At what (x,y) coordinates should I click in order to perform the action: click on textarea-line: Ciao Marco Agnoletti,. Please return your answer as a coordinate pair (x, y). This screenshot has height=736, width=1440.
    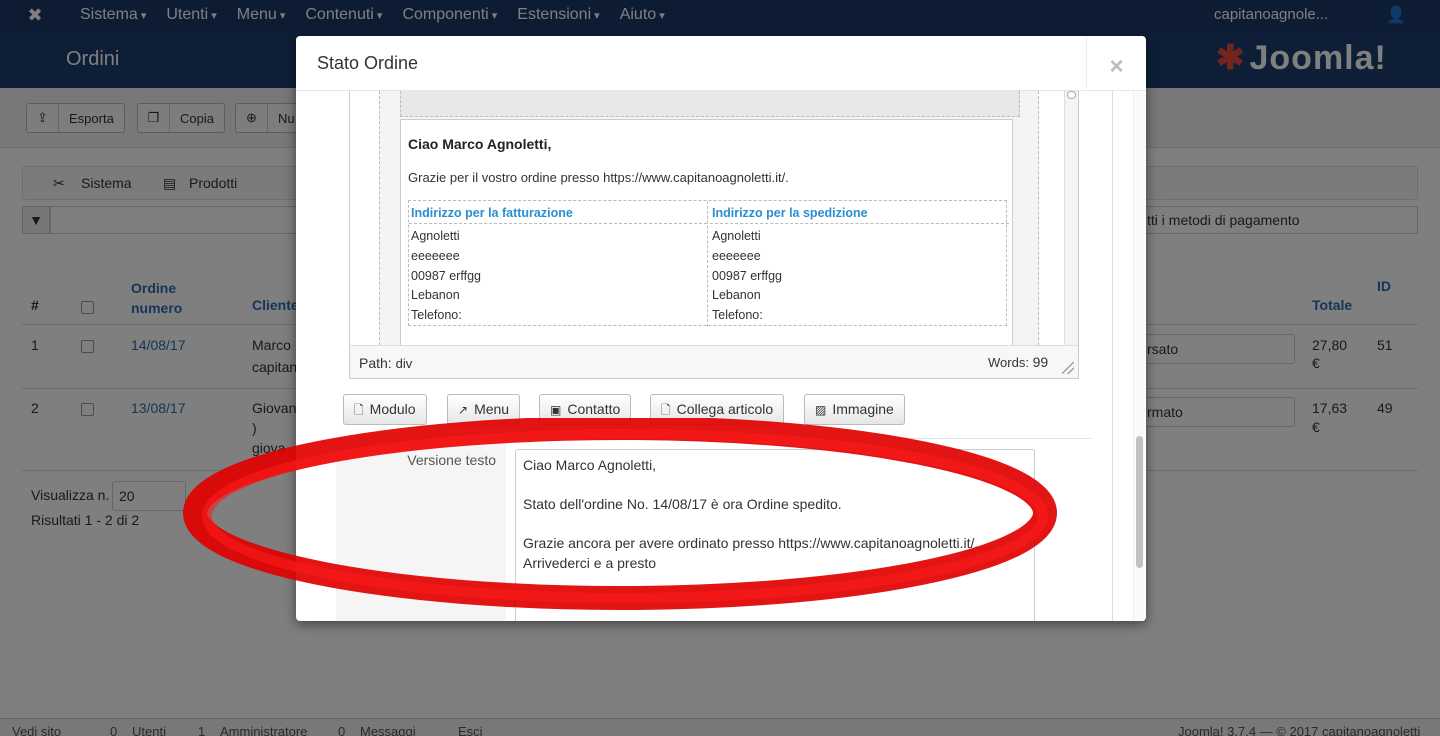
    Looking at the image, I should click on (590, 465).